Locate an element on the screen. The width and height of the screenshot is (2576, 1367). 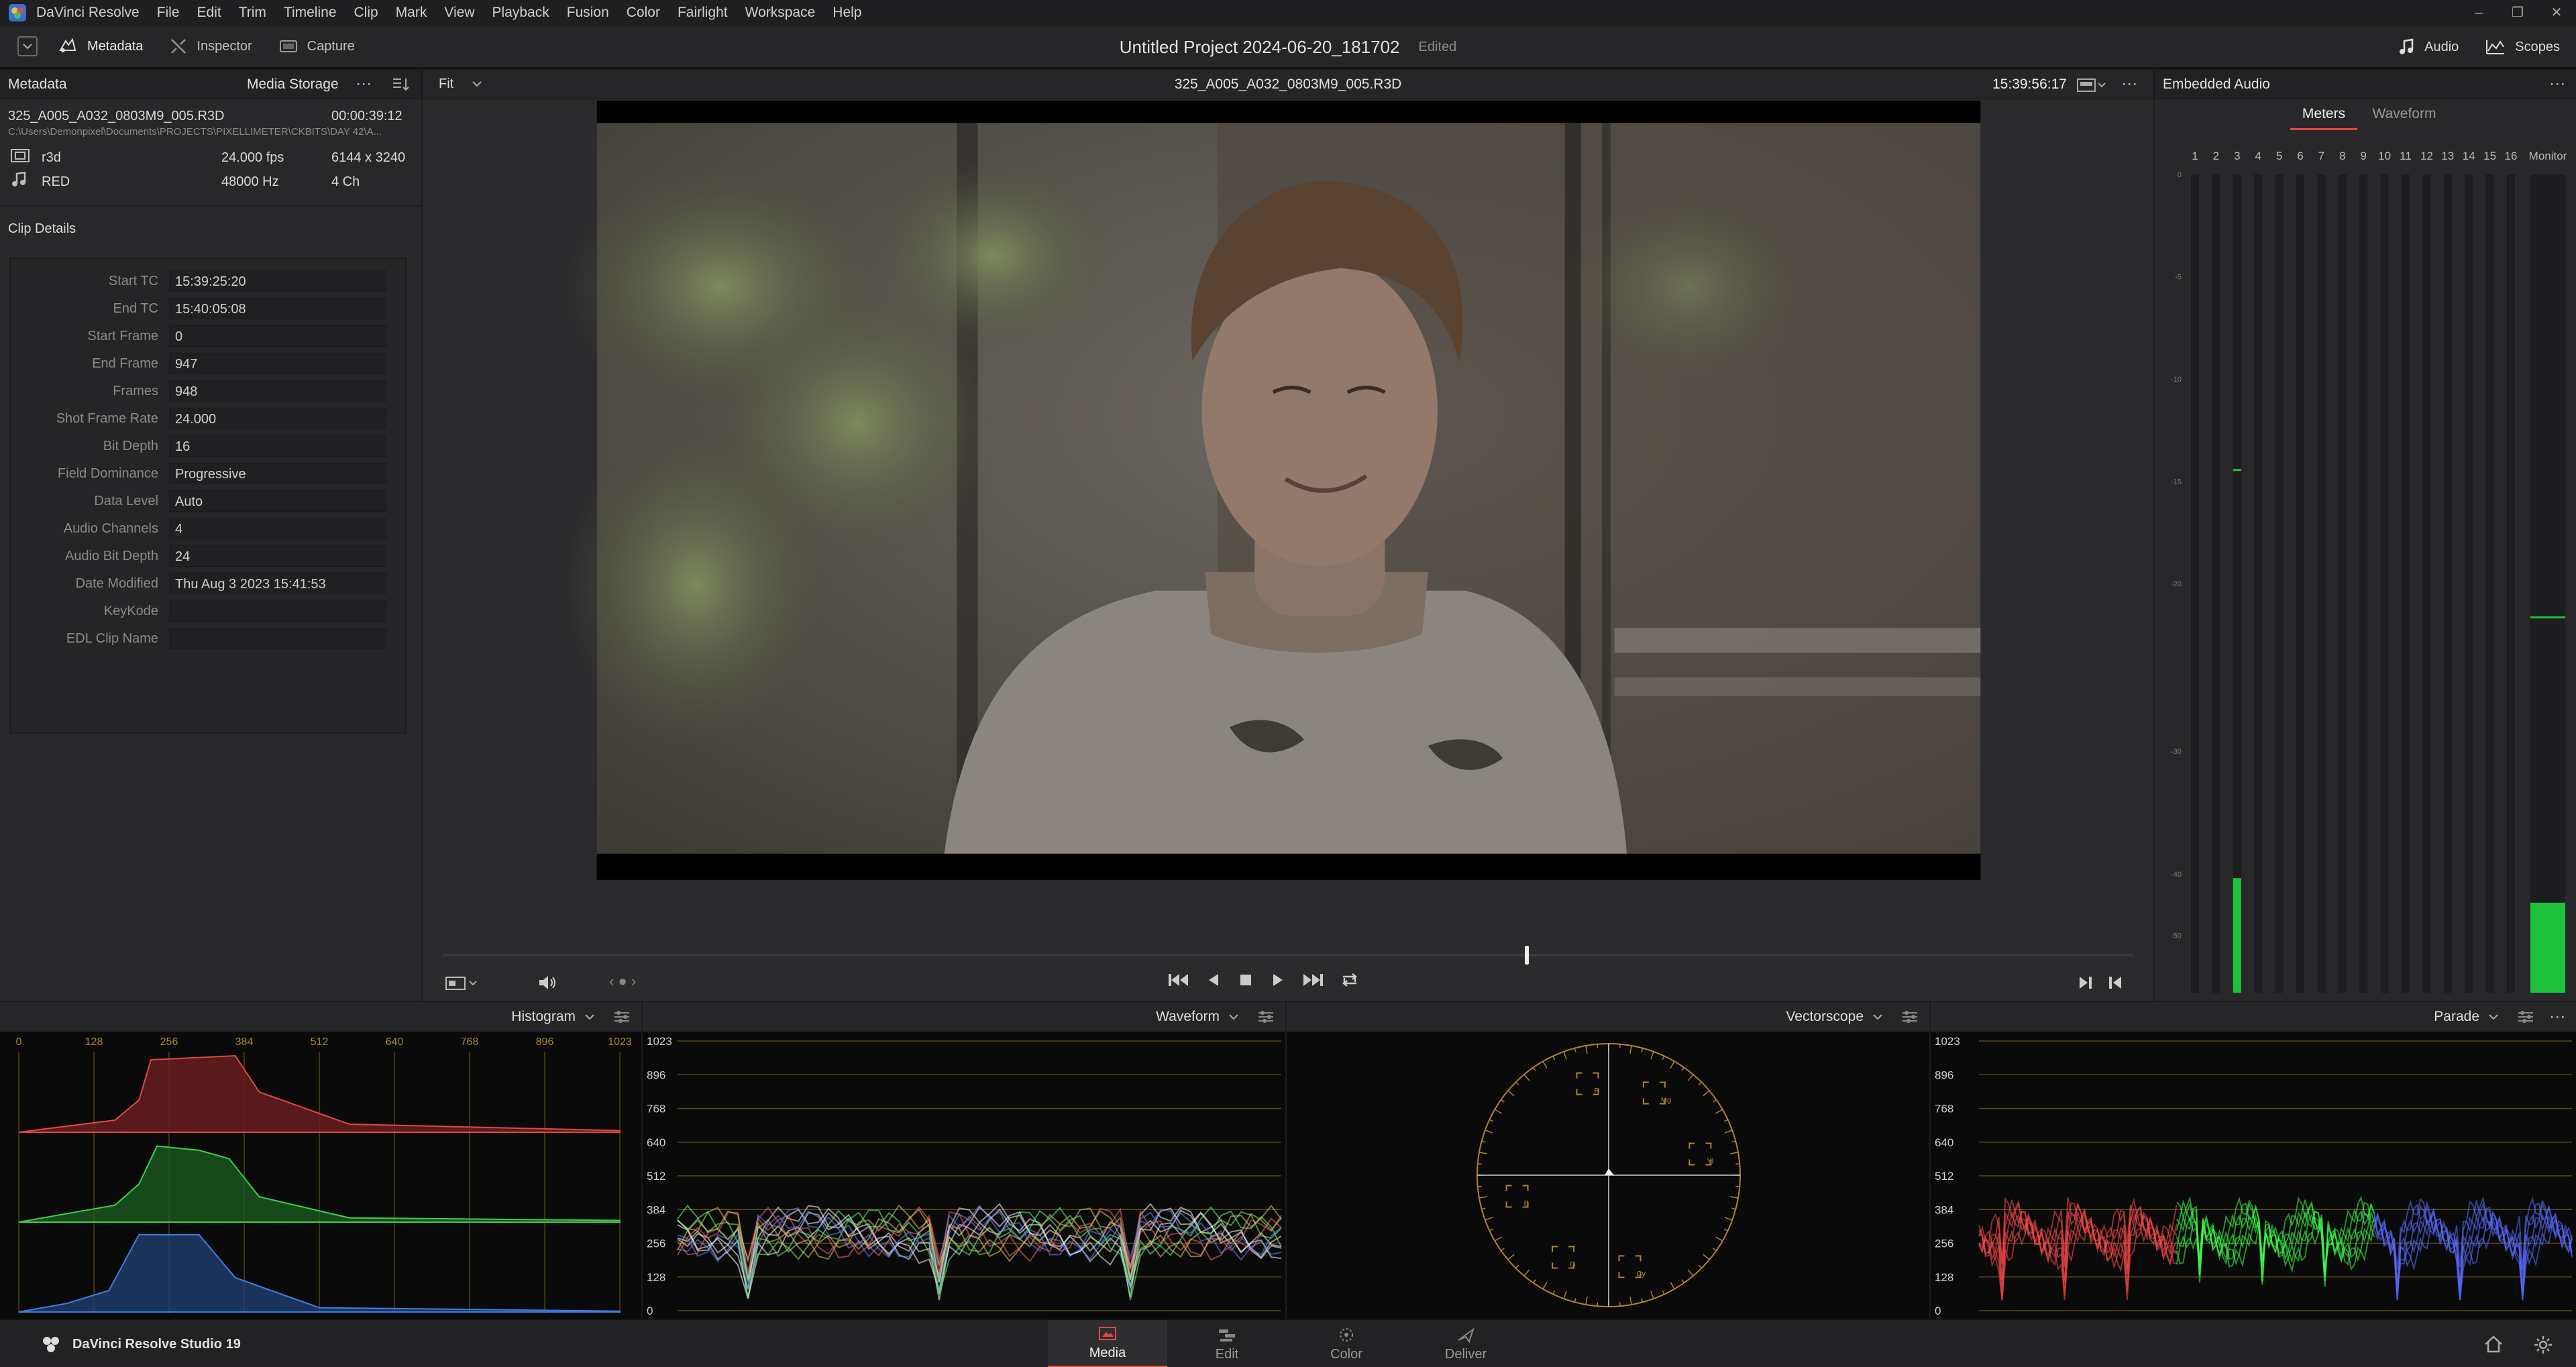
menu-fairlight: Fairlight is located at coordinates (703, 13).